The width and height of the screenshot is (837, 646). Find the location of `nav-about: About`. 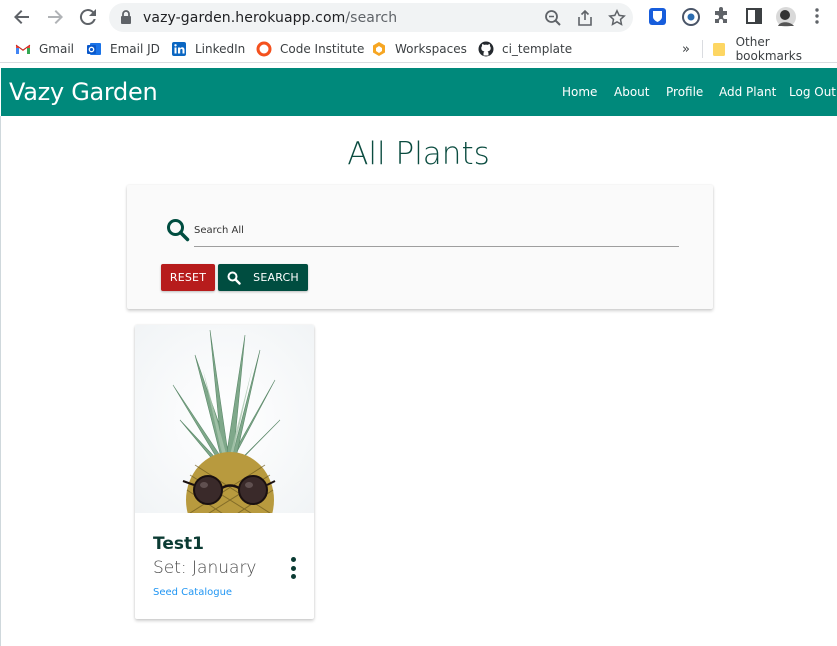

nav-about: About is located at coordinates (631, 92).